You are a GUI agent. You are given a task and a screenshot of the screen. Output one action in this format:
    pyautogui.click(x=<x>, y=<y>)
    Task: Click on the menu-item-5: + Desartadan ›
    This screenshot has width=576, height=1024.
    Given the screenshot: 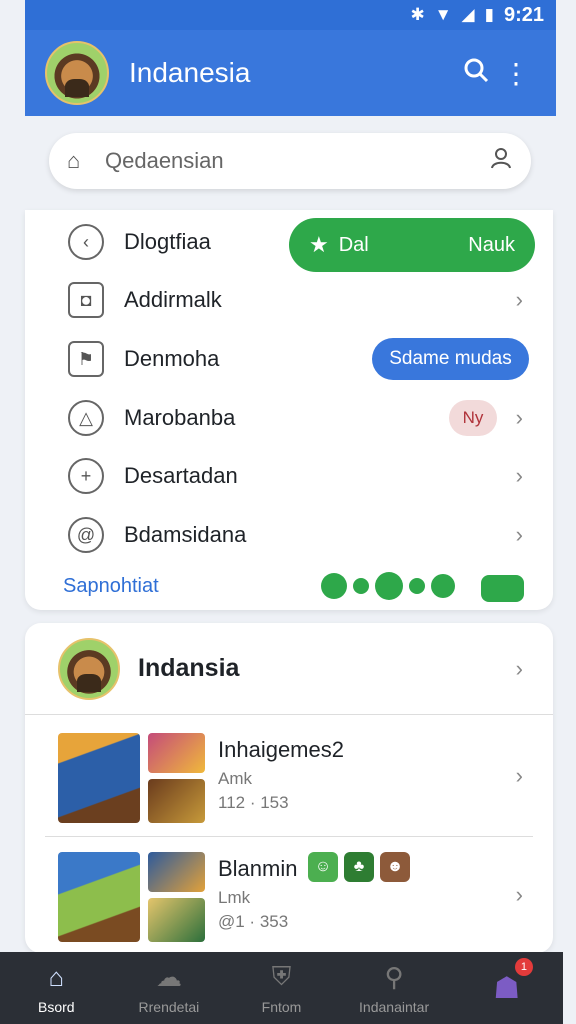 What is the action you would take?
    pyautogui.click(x=289, y=476)
    